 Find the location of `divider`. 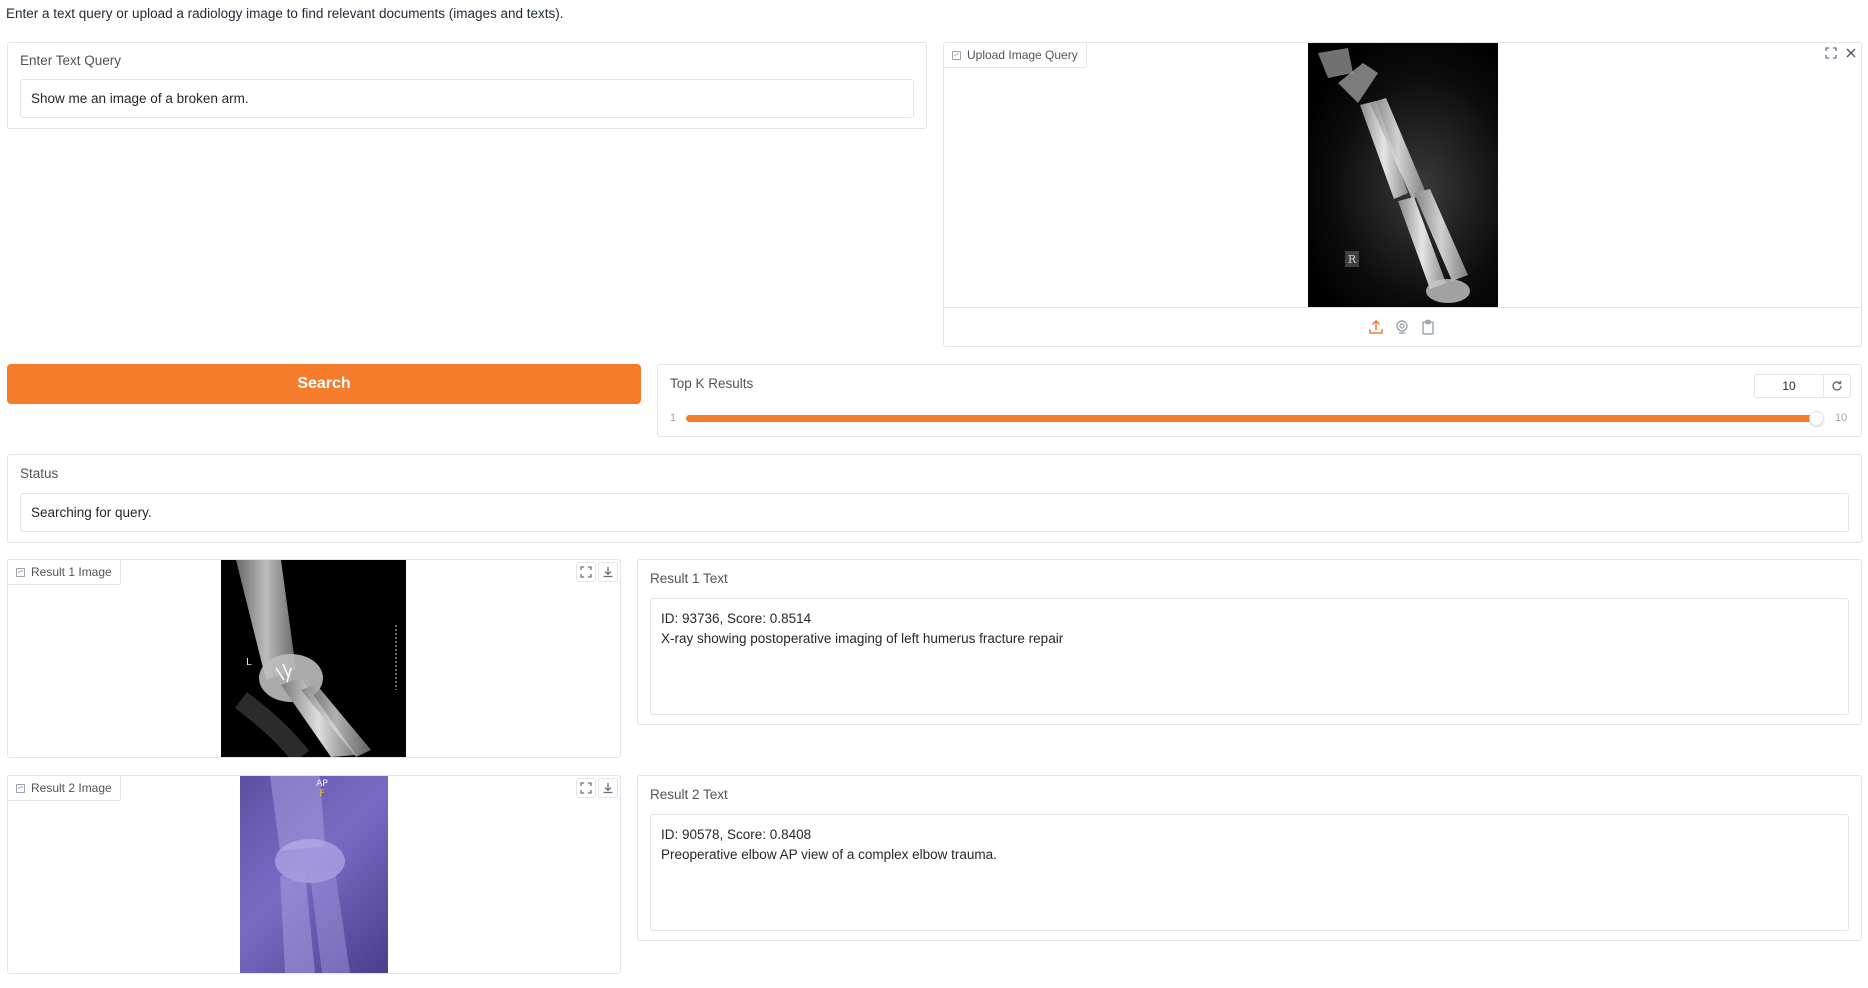

divider is located at coordinates (1402, 307).